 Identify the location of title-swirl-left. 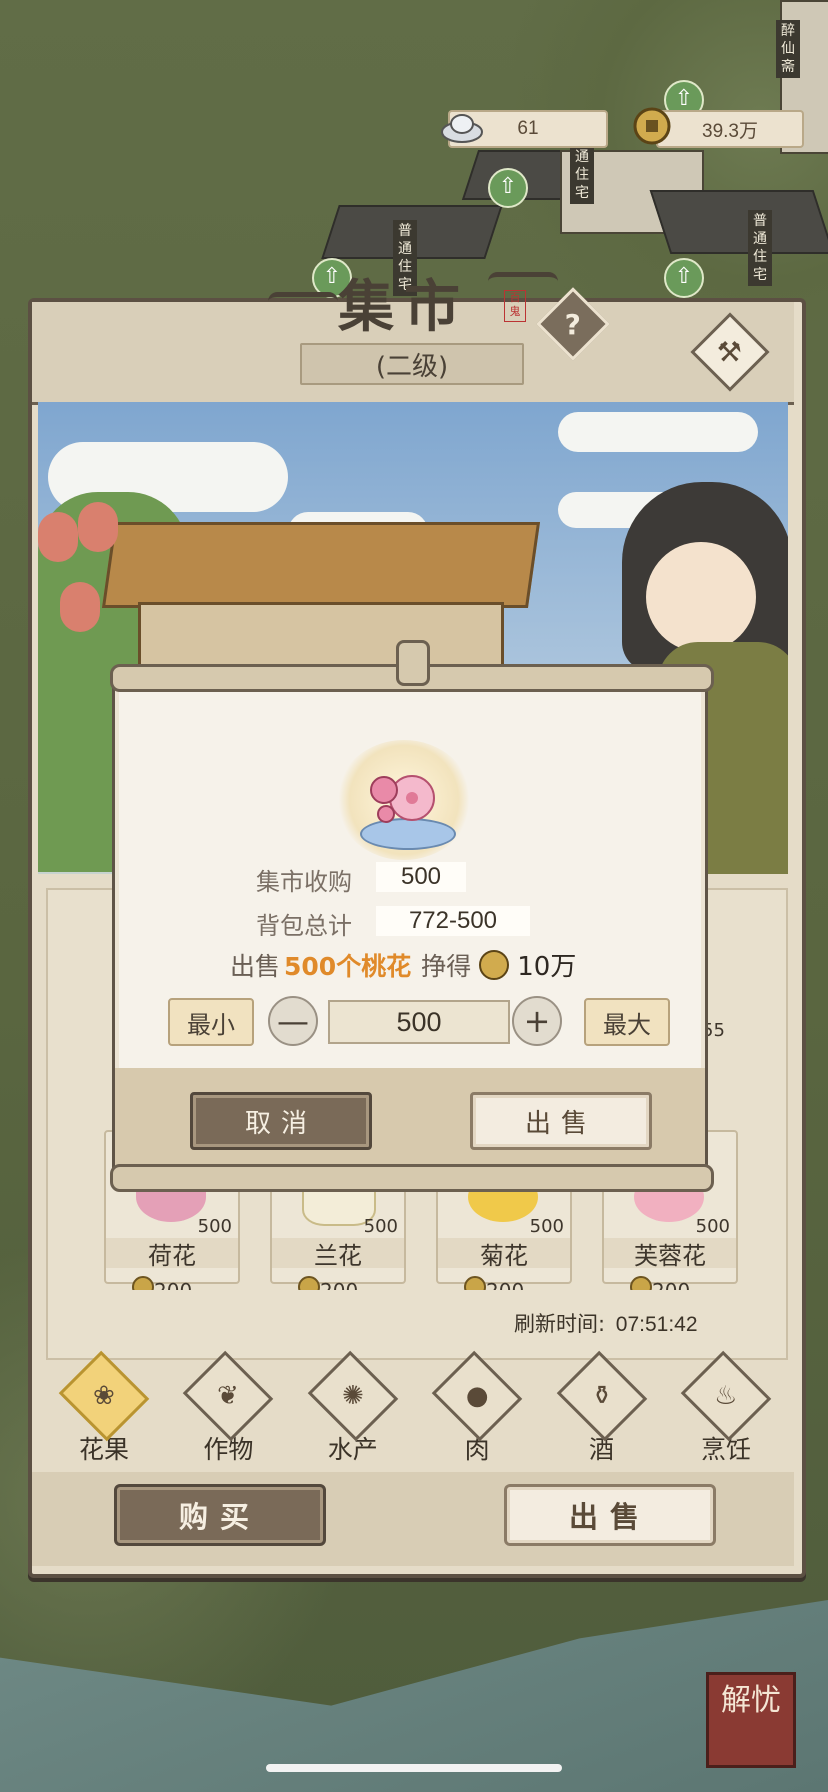
(303, 301).